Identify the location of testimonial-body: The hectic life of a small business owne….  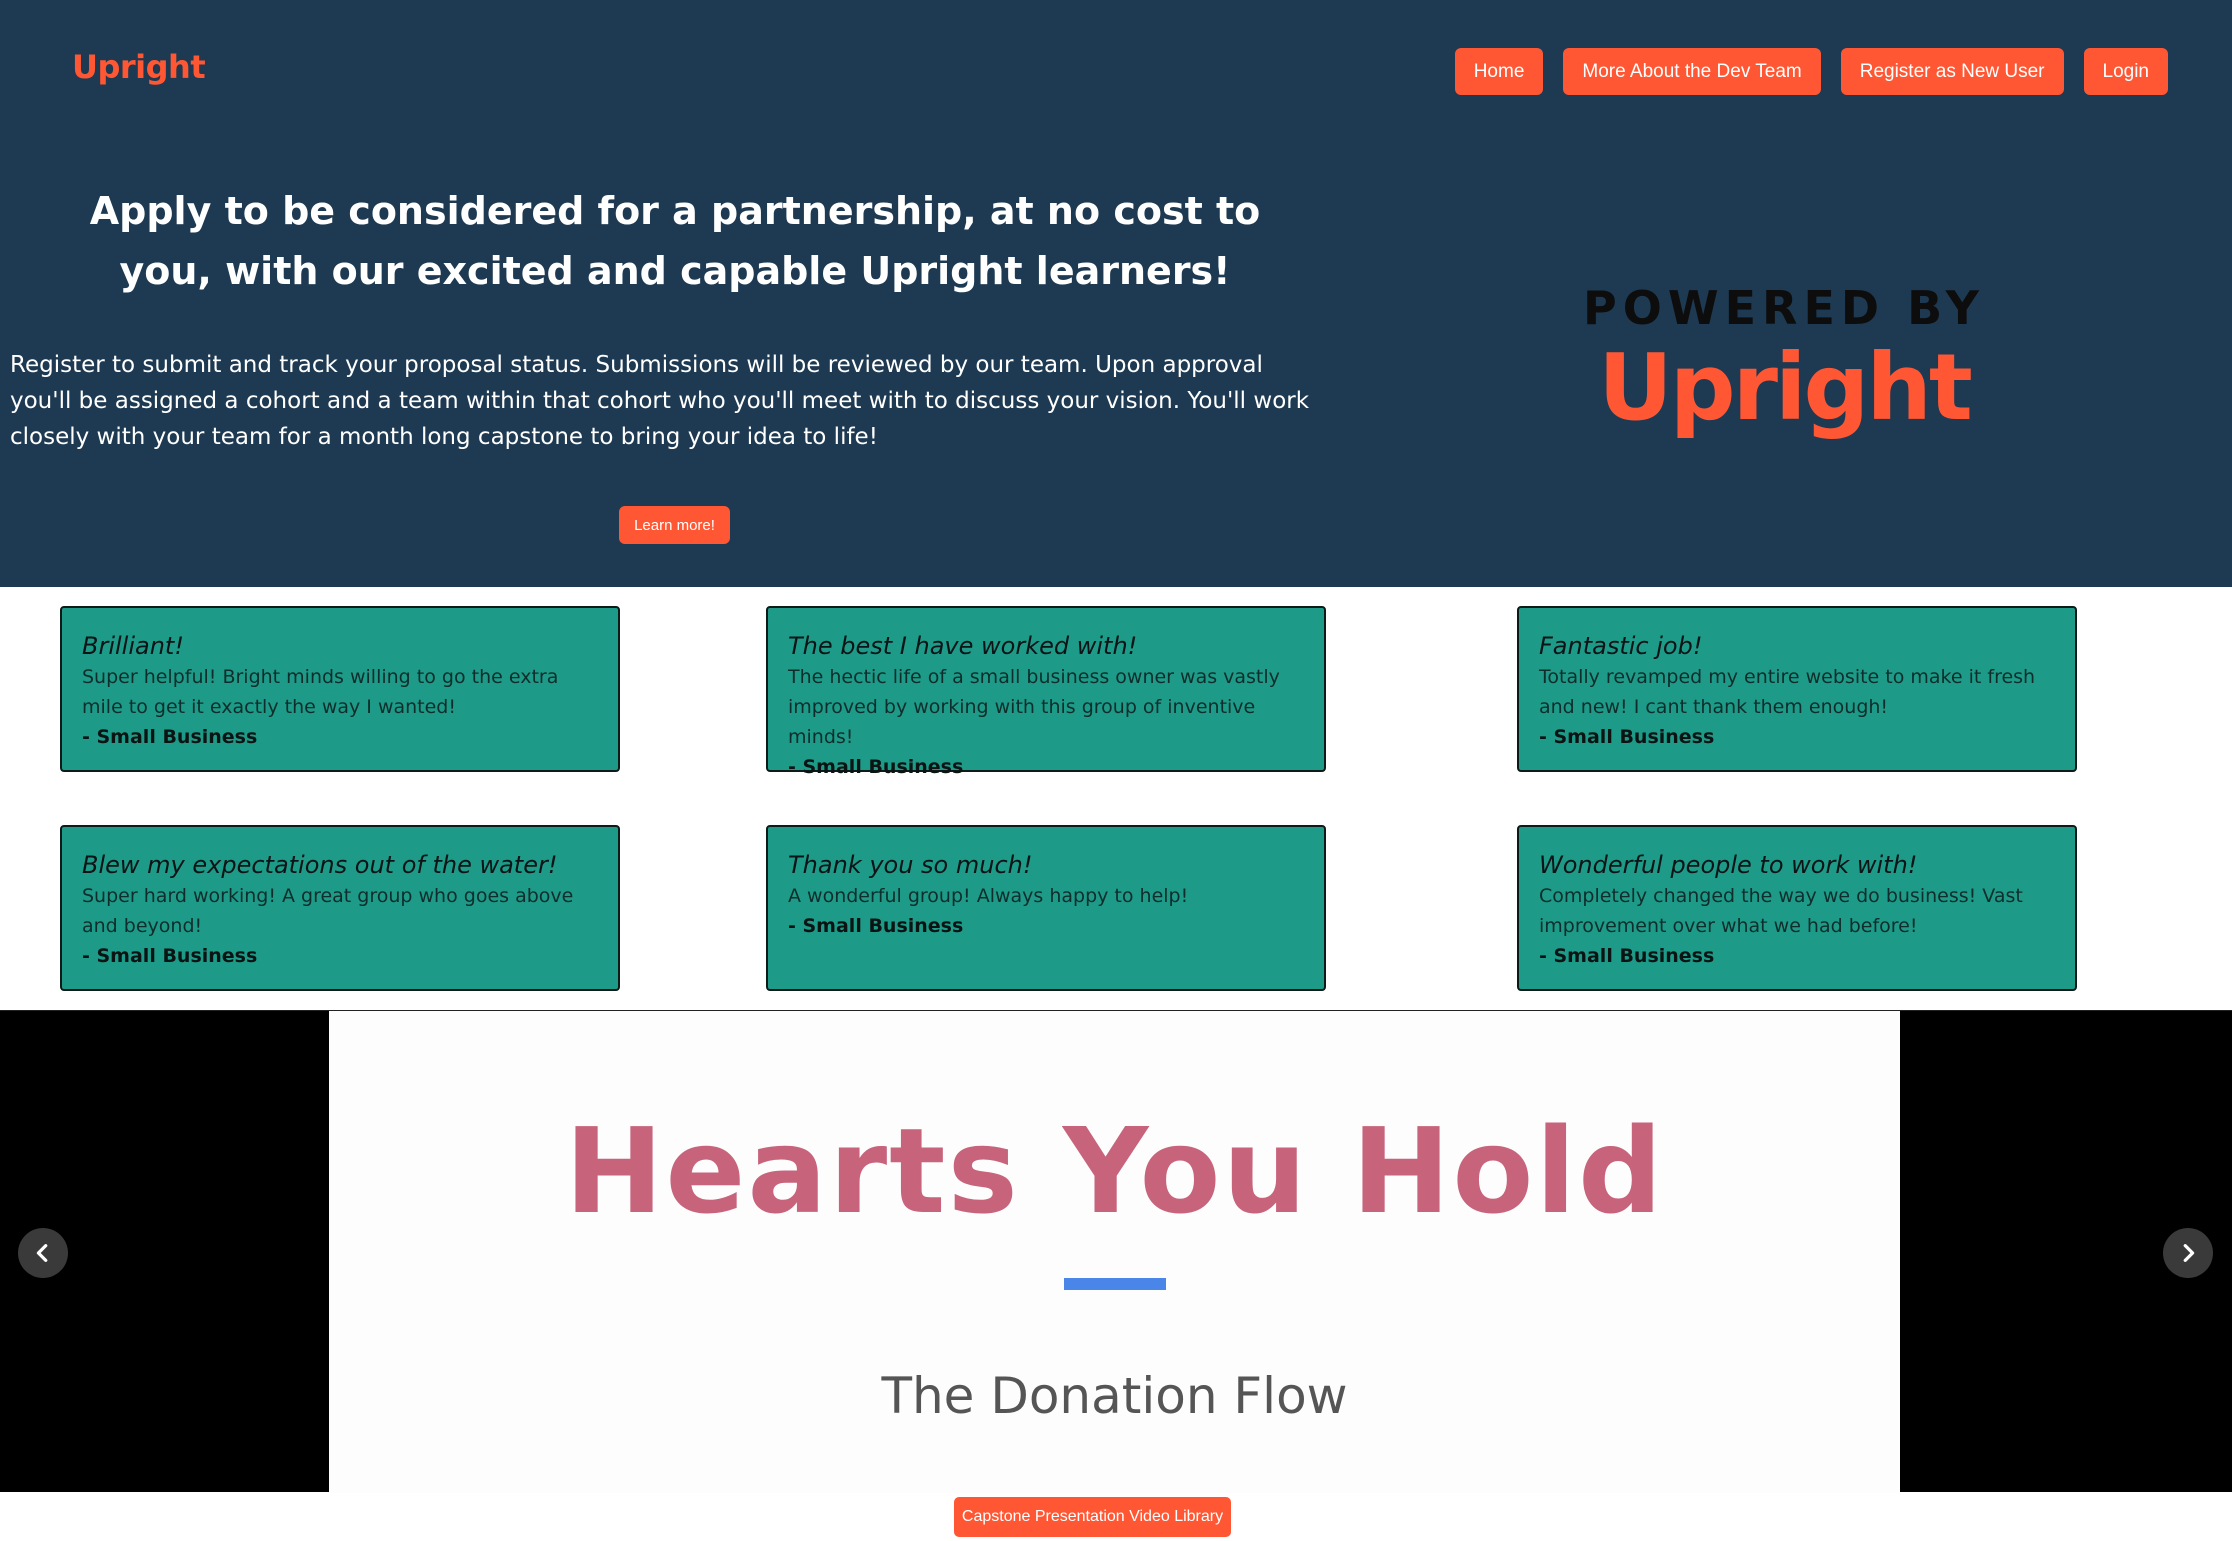
(1034, 707).